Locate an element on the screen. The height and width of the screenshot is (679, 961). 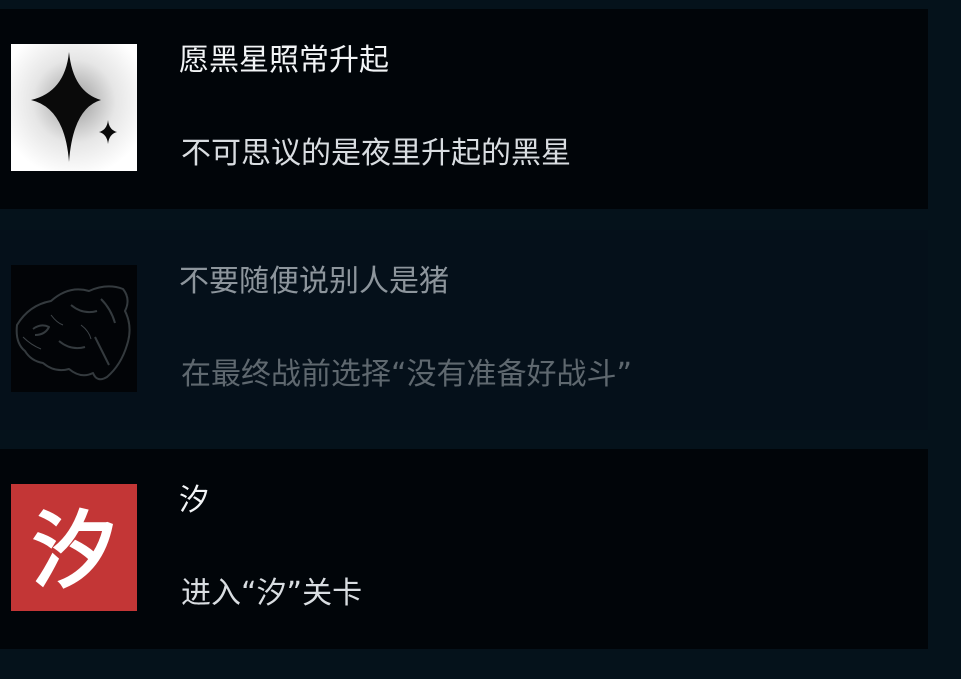
achievement-description: 在最终战前选择“没有准备好战斗” is located at coordinates (407, 374).